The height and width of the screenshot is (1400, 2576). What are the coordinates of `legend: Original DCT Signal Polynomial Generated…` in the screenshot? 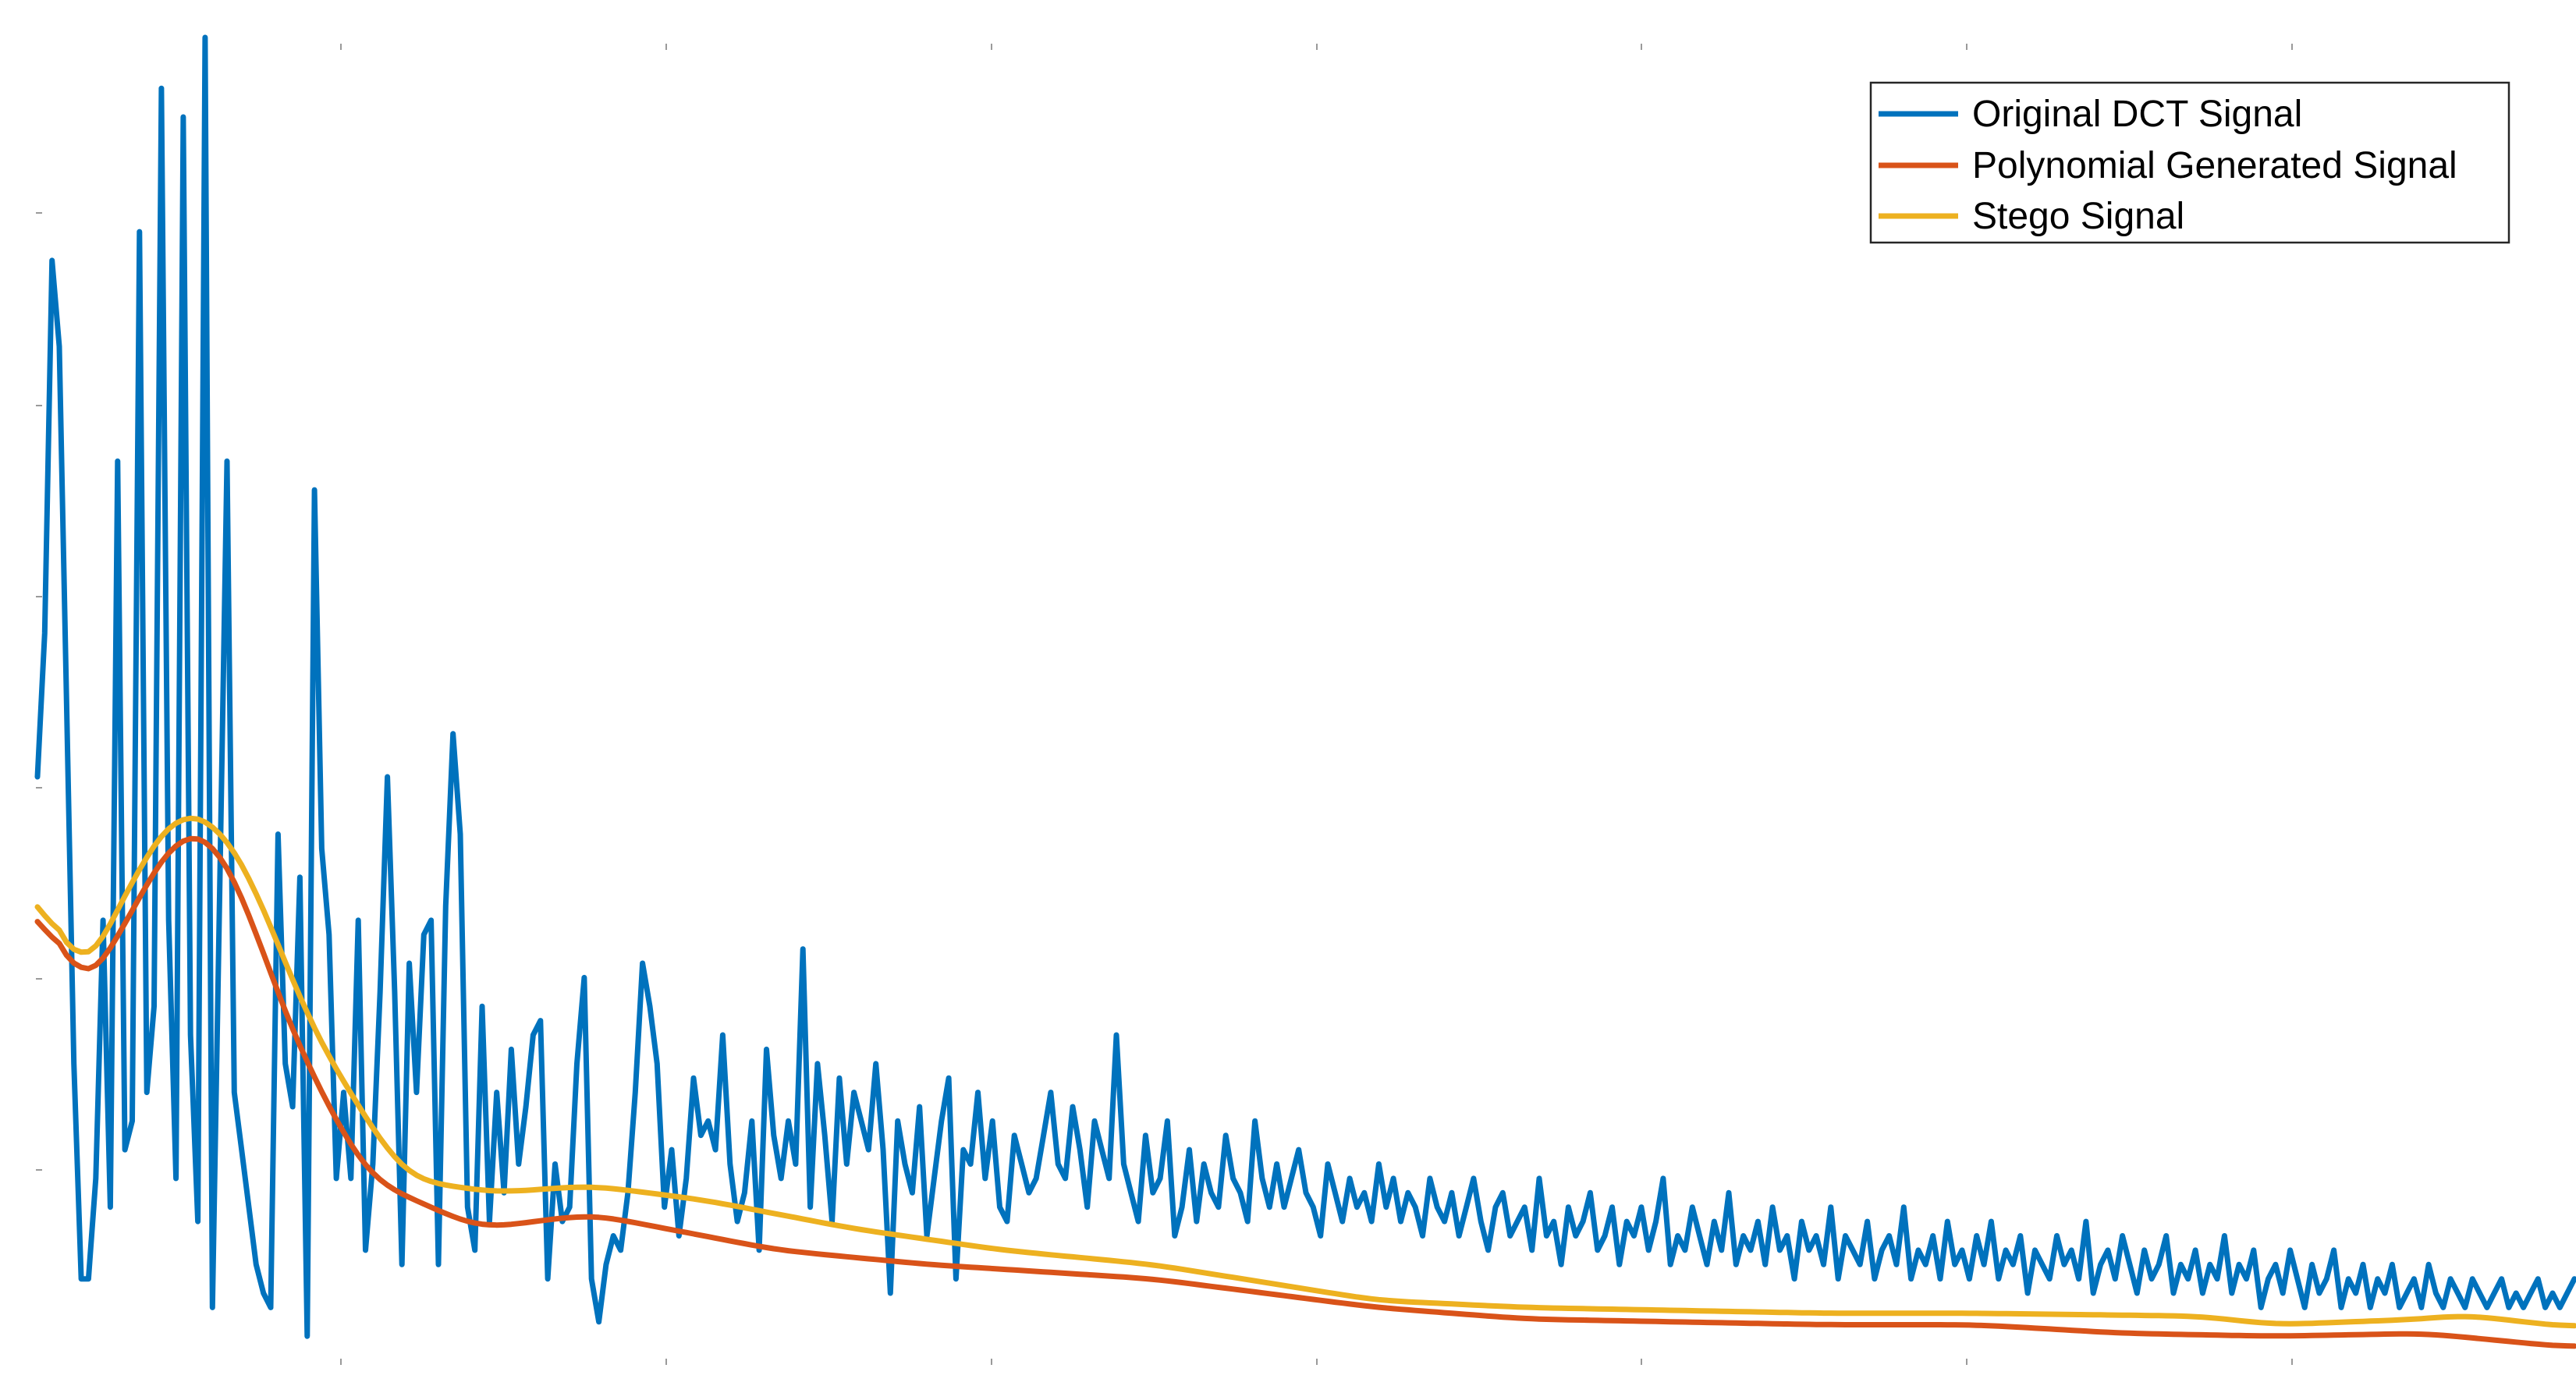 It's located at (2189, 162).